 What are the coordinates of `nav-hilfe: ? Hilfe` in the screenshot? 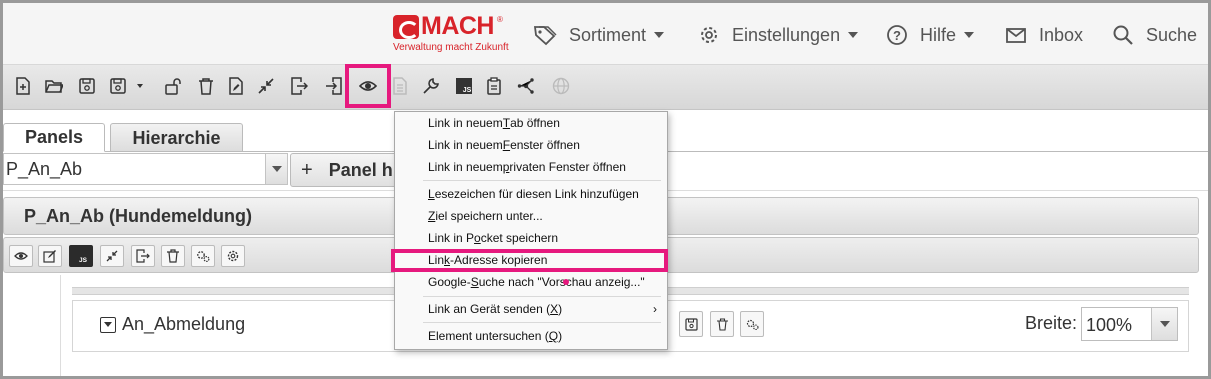 It's located at (930, 35).